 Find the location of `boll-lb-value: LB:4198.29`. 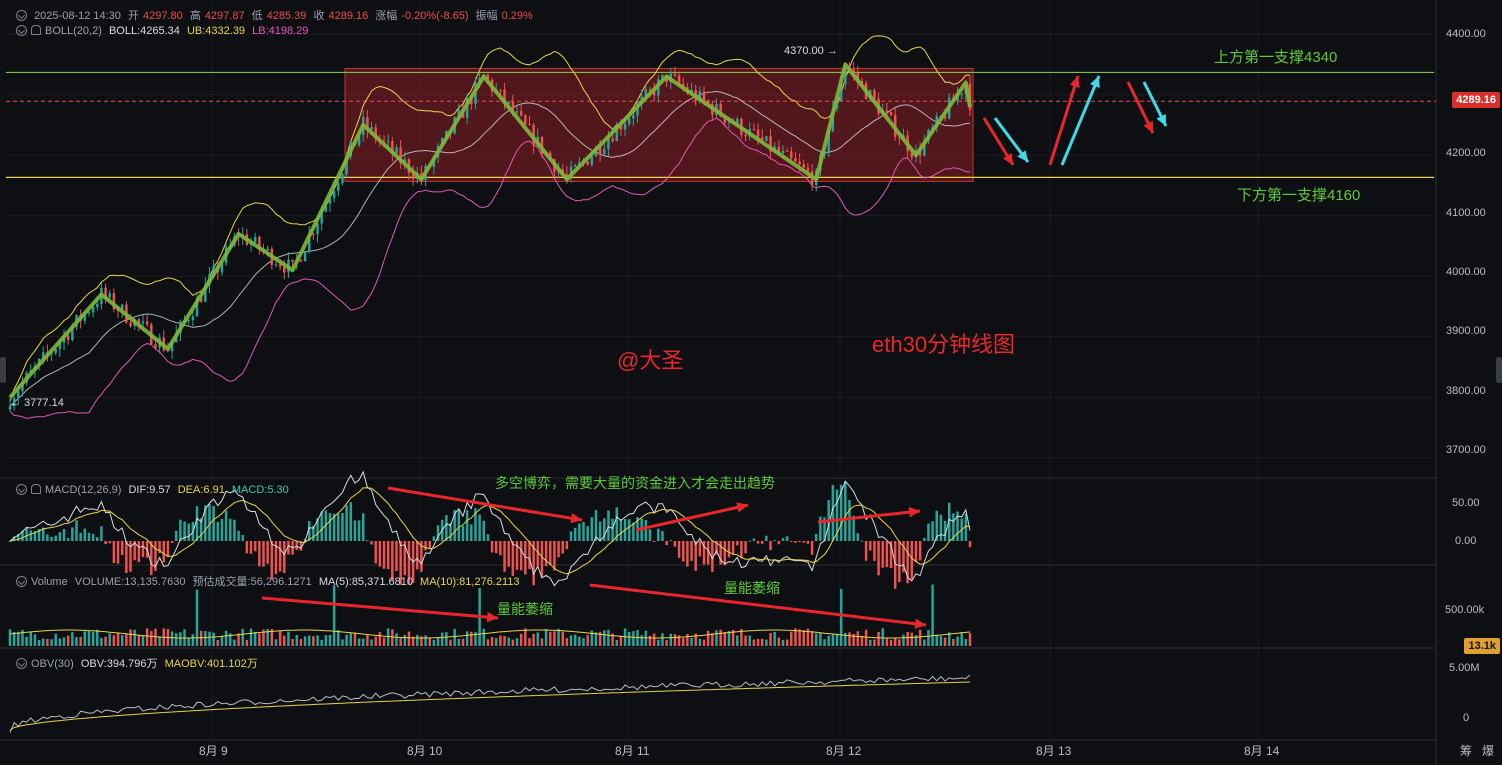

boll-lb-value: LB:4198.29 is located at coordinates (280, 31).